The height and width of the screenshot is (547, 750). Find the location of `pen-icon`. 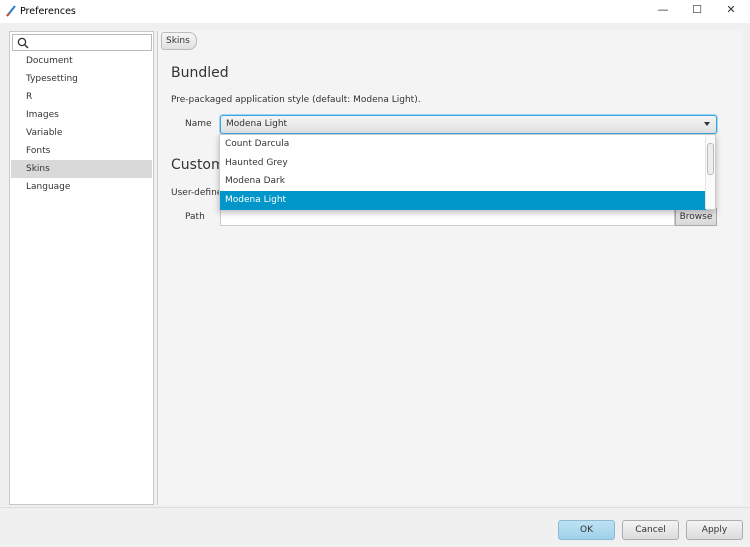

pen-icon is located at coordinates (11, 11).